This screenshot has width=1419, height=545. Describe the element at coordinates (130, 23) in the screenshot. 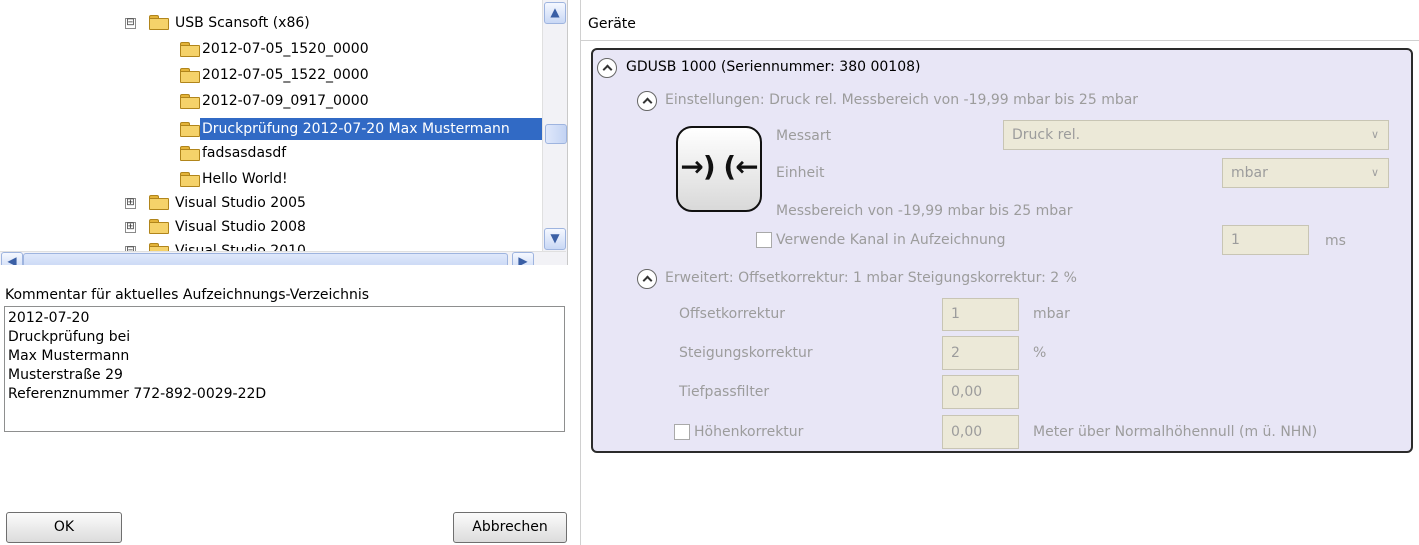

I see `collapse-icon: ⊟` at that location.